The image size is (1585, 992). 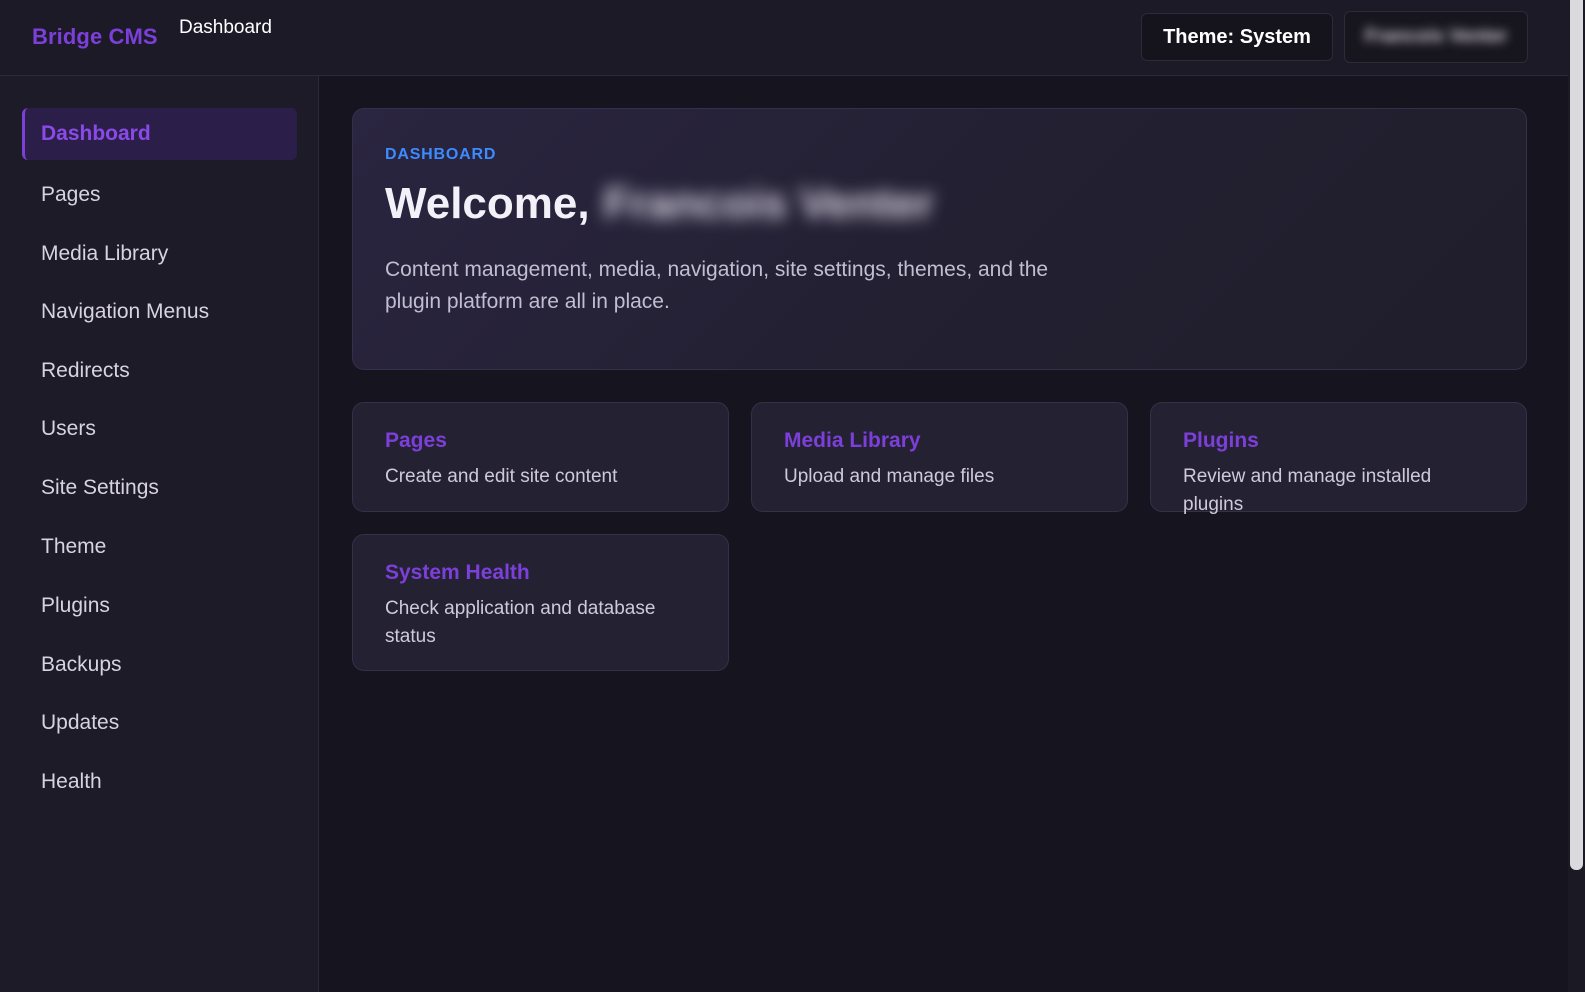 What do you see at coordinates (768, 203) in the screenshot?
I see `welcome-user-name: Francois Venter` at bounding box center [768, 203].